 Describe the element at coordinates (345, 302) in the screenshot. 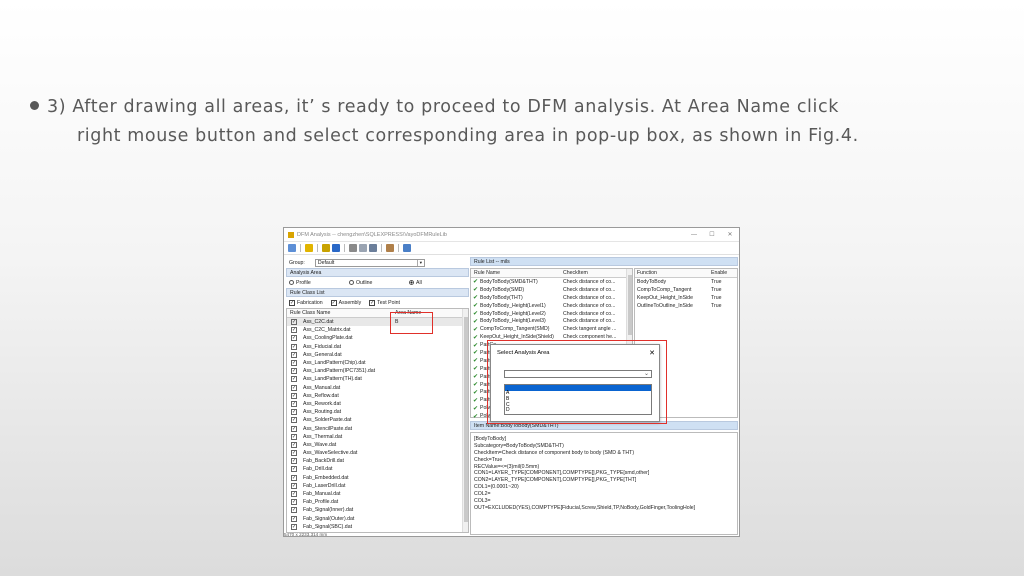

I see `checkbox-assembly: ✓ Assembly` at that location.